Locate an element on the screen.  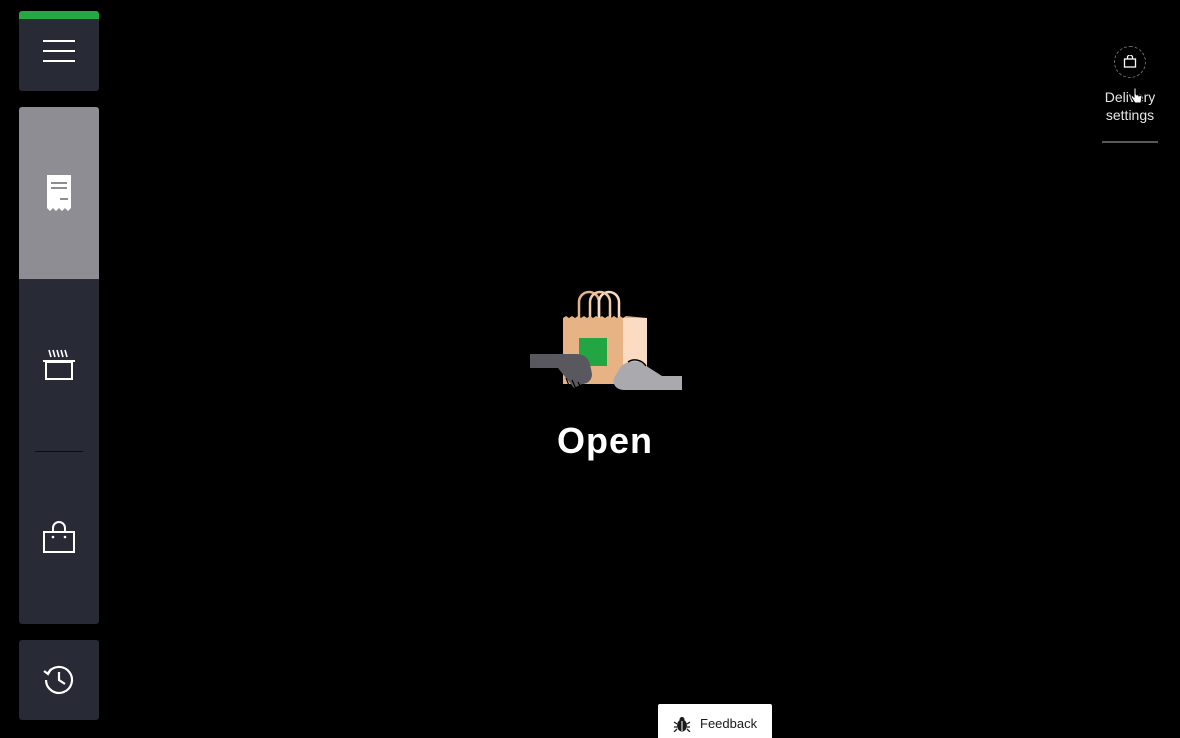
delivery-settings-underline is located at coordinates (1130, 142).